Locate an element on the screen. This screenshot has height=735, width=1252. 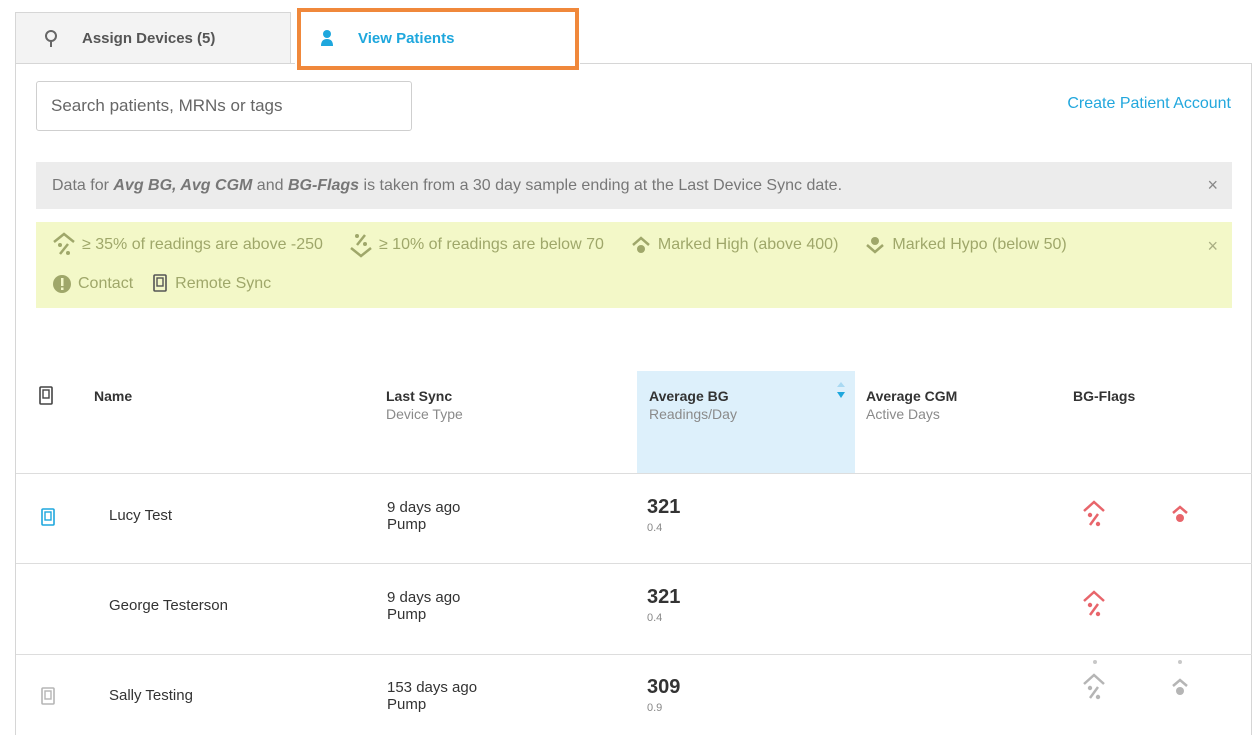
tab-bar: Assign Devices (5) View Patients is located at coordinates (633, 38).